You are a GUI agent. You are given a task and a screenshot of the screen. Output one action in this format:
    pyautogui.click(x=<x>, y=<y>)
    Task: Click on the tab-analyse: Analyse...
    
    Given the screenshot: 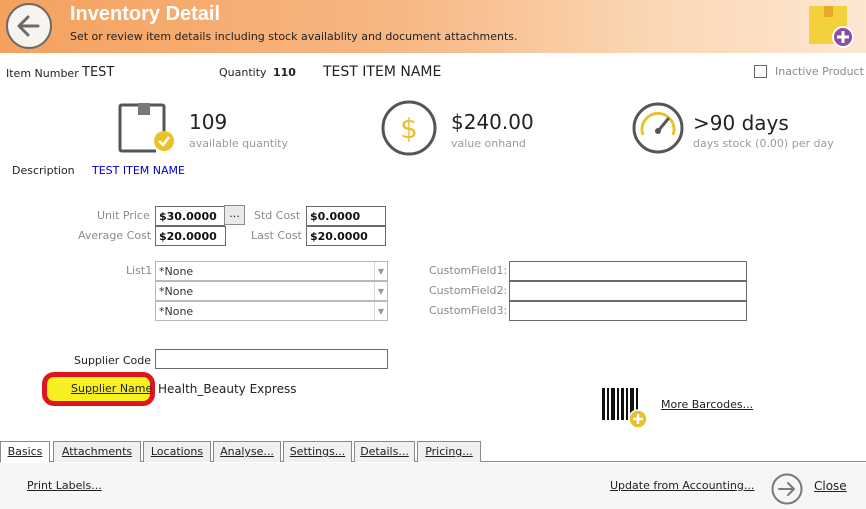 What is the action you would take?
    pyautogui.click(x=247, y=451)
    